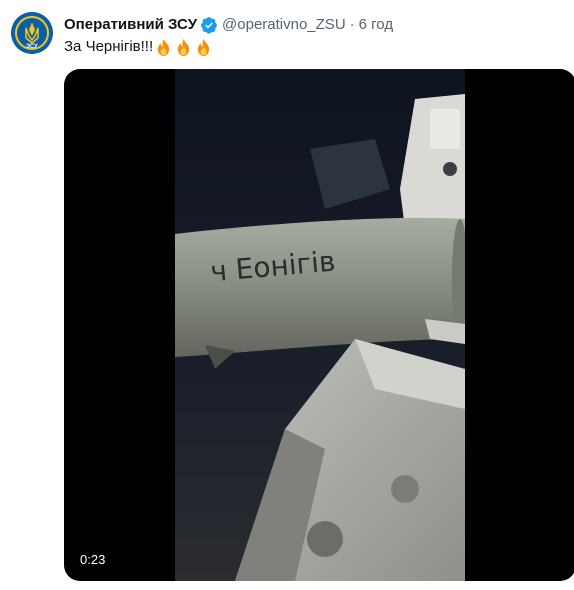  What do you see at coordinates (93, 560) in the screenshot?
I see `video-duration: 0:23` at bounding box center [93, 560].